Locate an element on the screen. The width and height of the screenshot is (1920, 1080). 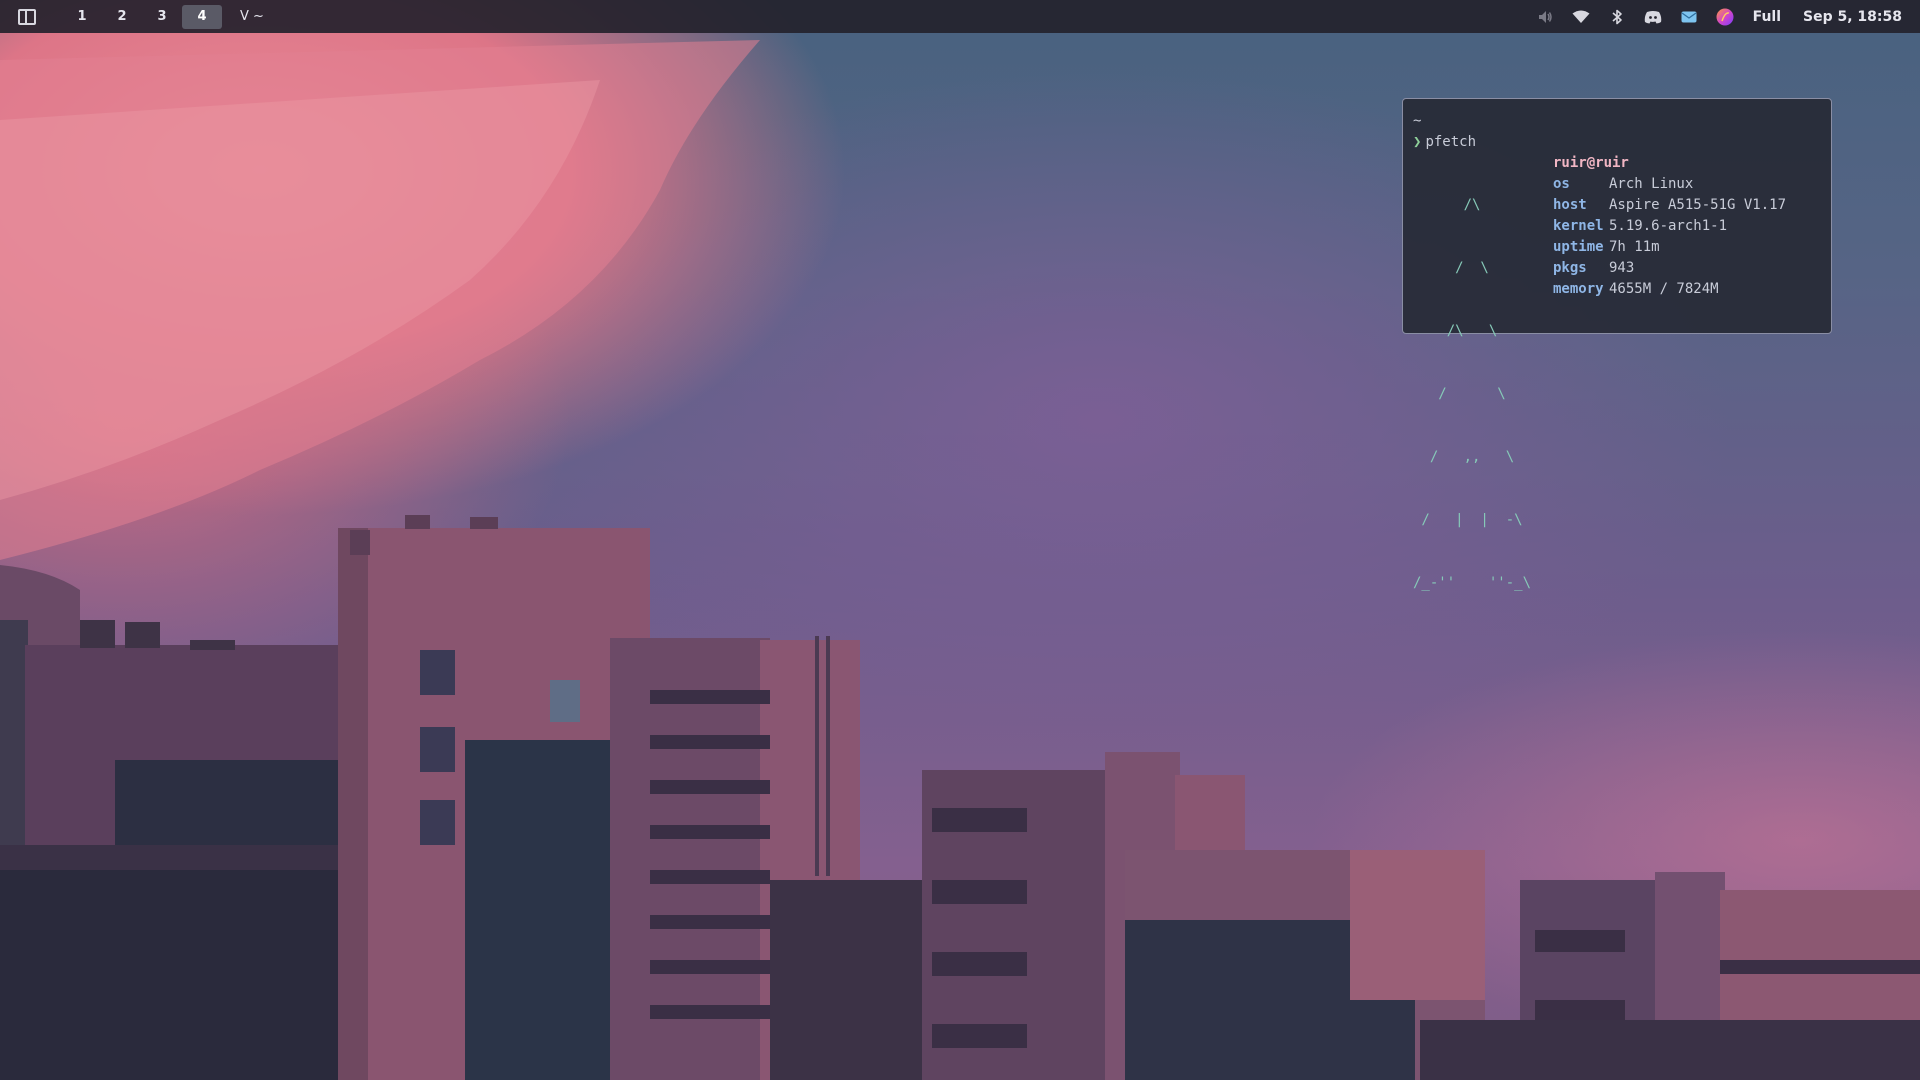
info-row-uptime: uptime 7h 11m is located at coordinates (1669, 247).